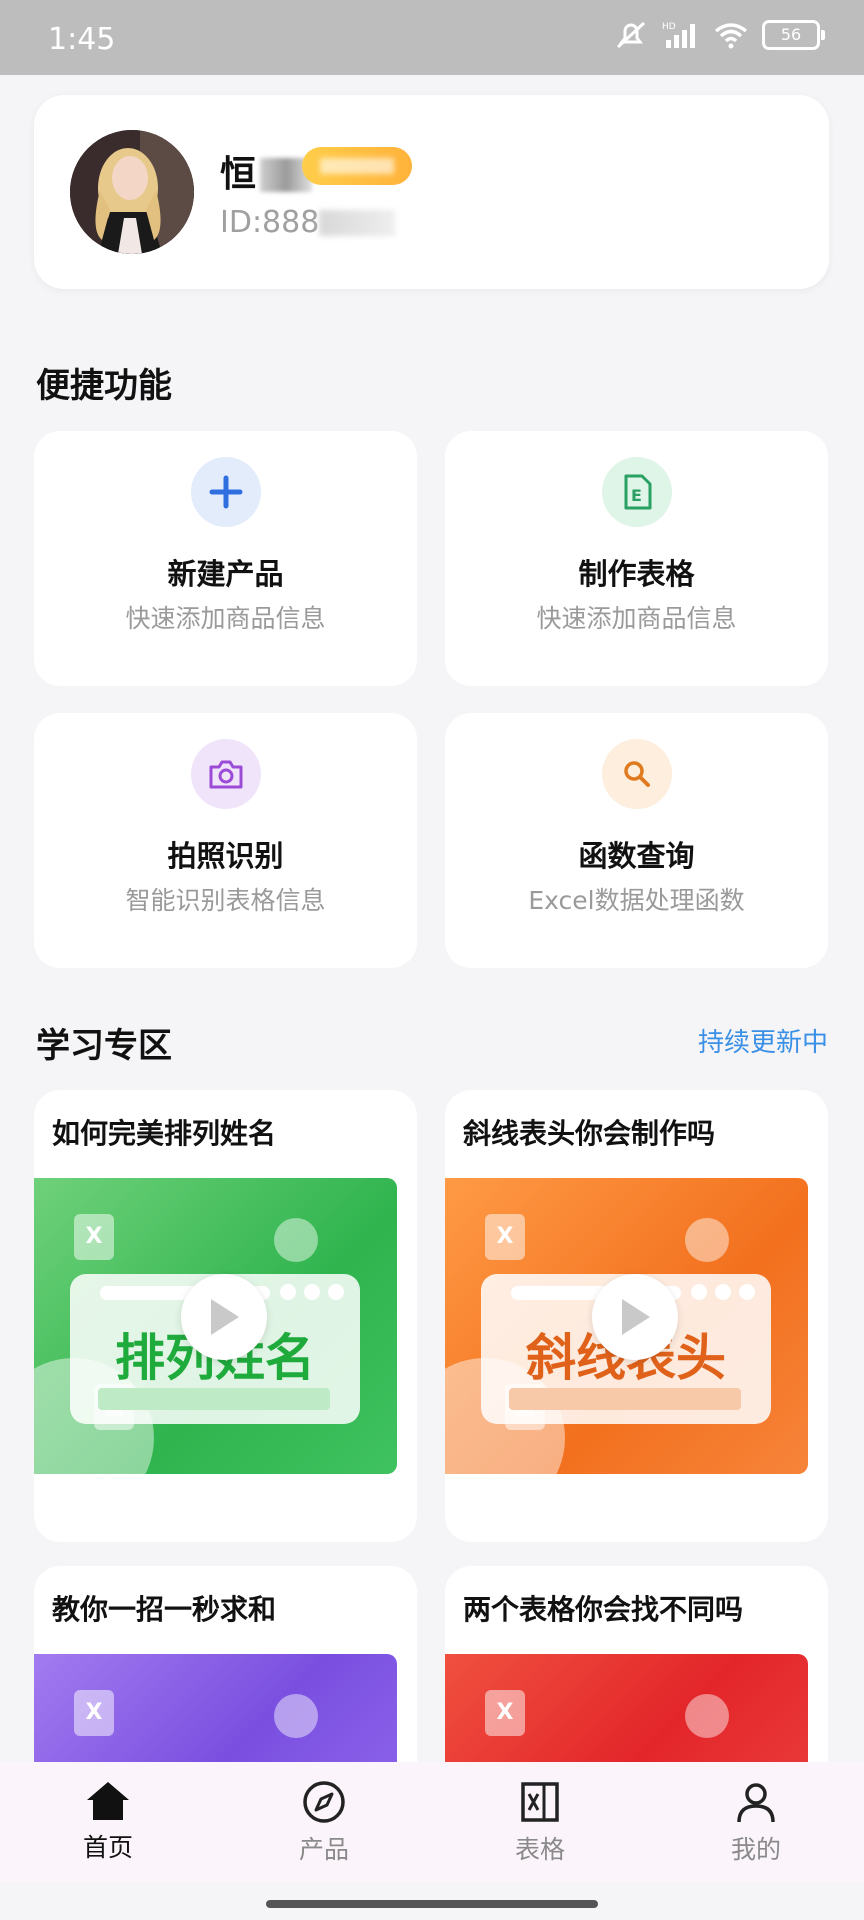 The width and height of the screenshot is (864, 1920). I want to click on compass-icon, so click(324, 1802).